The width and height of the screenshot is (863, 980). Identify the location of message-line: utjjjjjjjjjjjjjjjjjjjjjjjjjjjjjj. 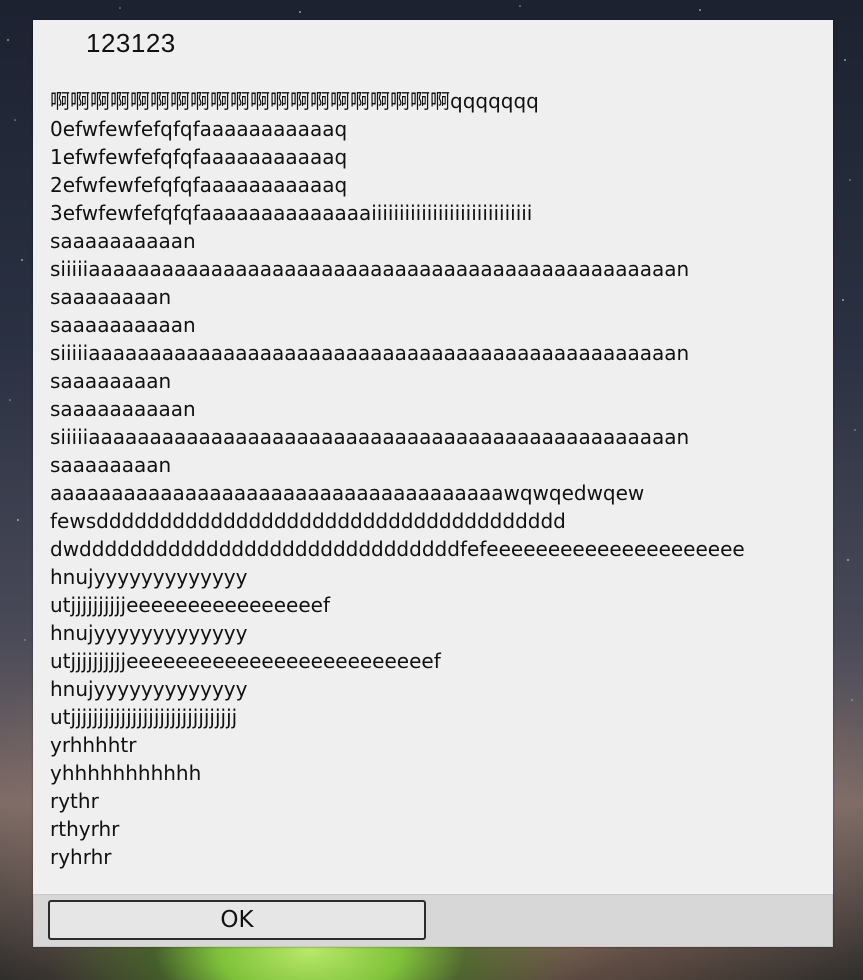
(144, 717).